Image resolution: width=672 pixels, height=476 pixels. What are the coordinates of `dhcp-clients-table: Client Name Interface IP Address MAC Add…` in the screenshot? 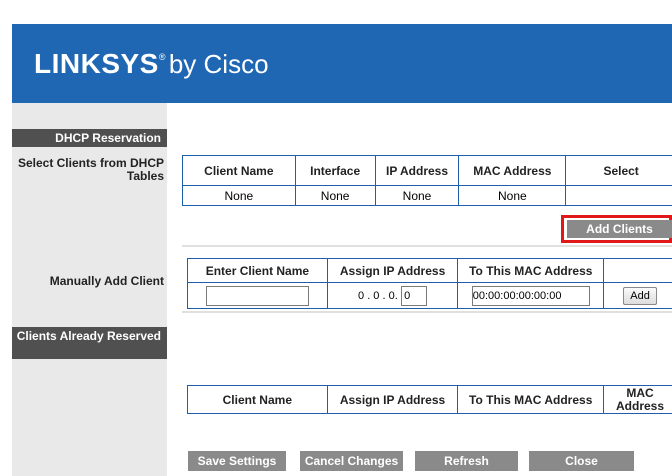 It's located at (427, 180).